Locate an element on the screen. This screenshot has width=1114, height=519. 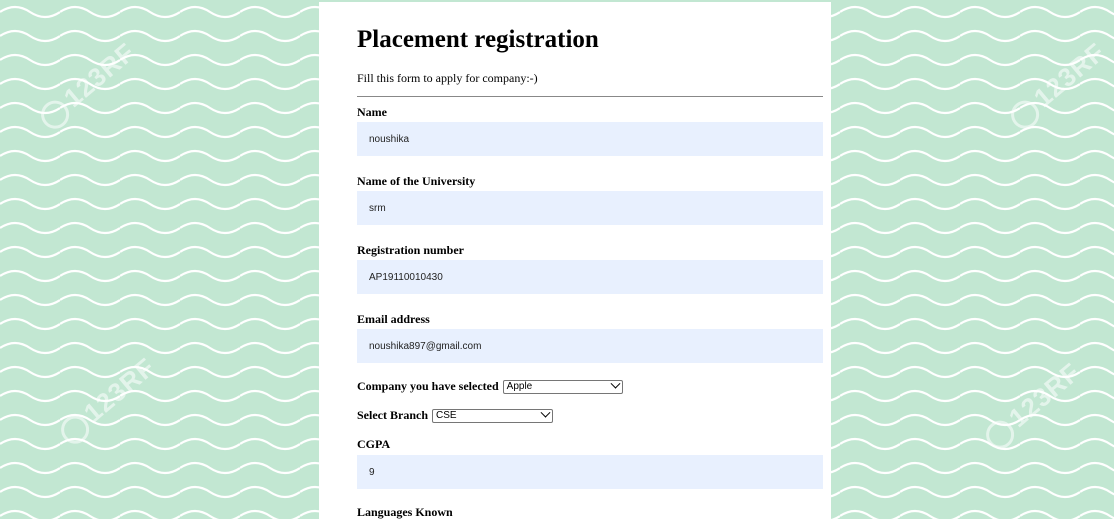
university-label: Name of the University is located at coordinates (416, 181).